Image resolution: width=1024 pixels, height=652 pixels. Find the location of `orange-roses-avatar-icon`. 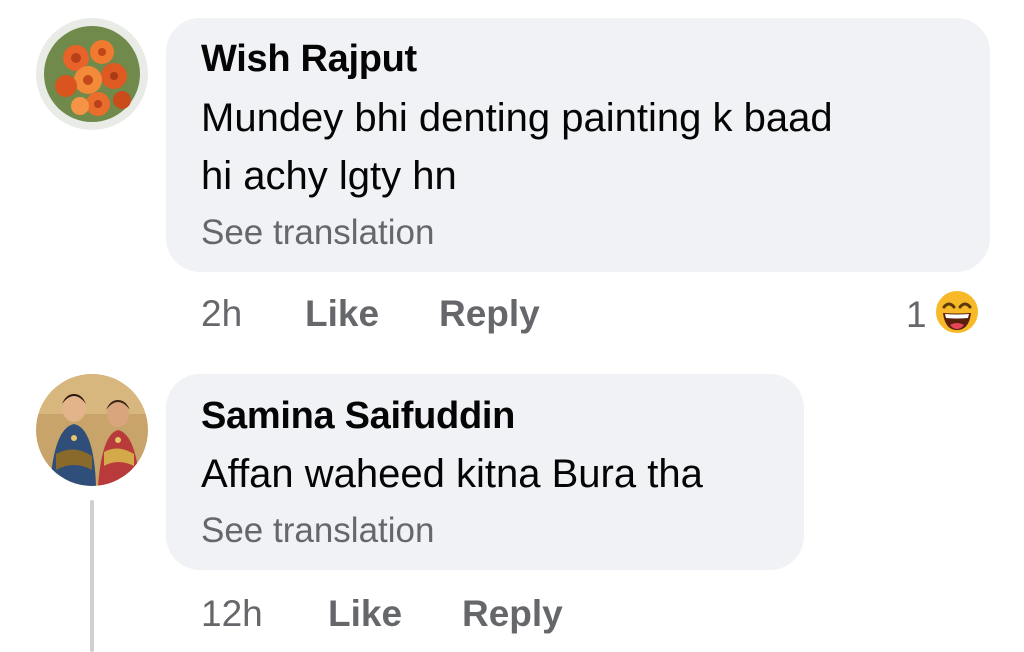

orange-roses-avatar-icon is located at coordinates (92, 74).